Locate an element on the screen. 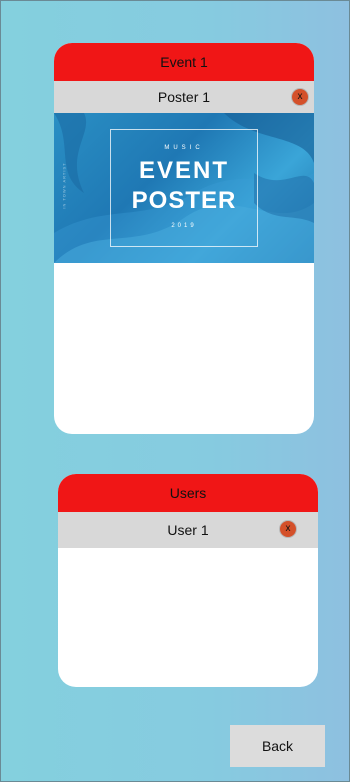 This screenshot has width=350, height=782. poster-side-text: IN TOWN ARTIST is located at coordinates (64, 185).